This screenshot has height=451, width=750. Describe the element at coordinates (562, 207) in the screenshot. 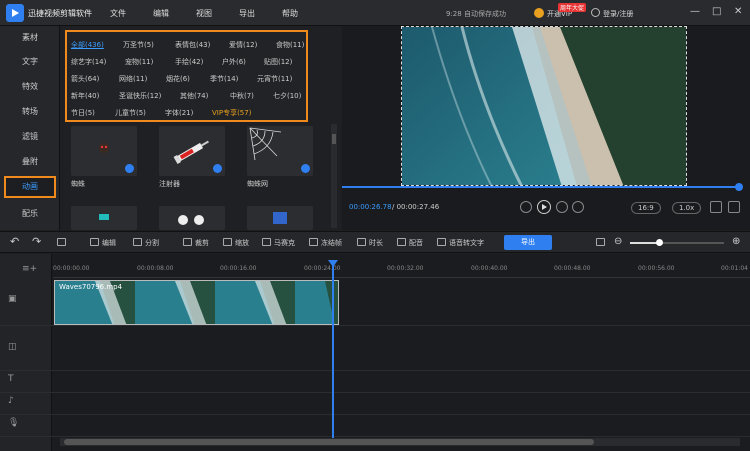

I see `next-frame-button` at that location.